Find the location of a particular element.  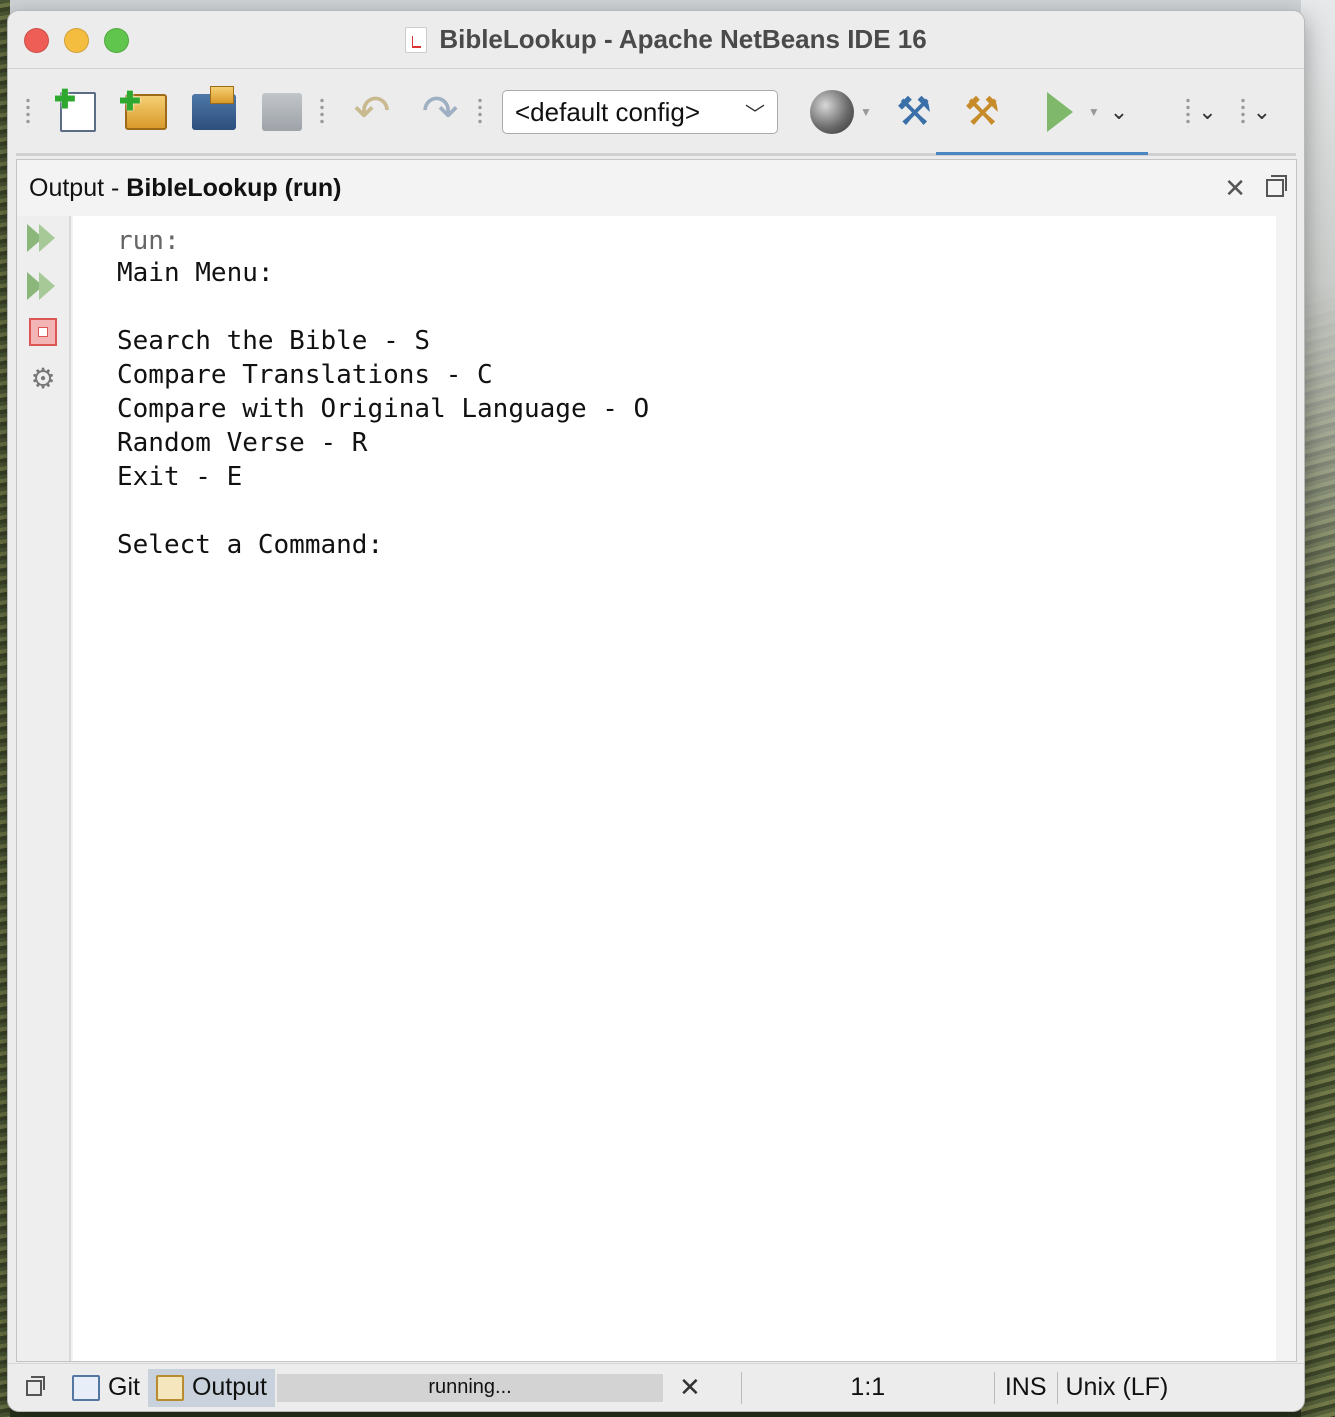

run-project-button is located at coordinates (1060, 112).